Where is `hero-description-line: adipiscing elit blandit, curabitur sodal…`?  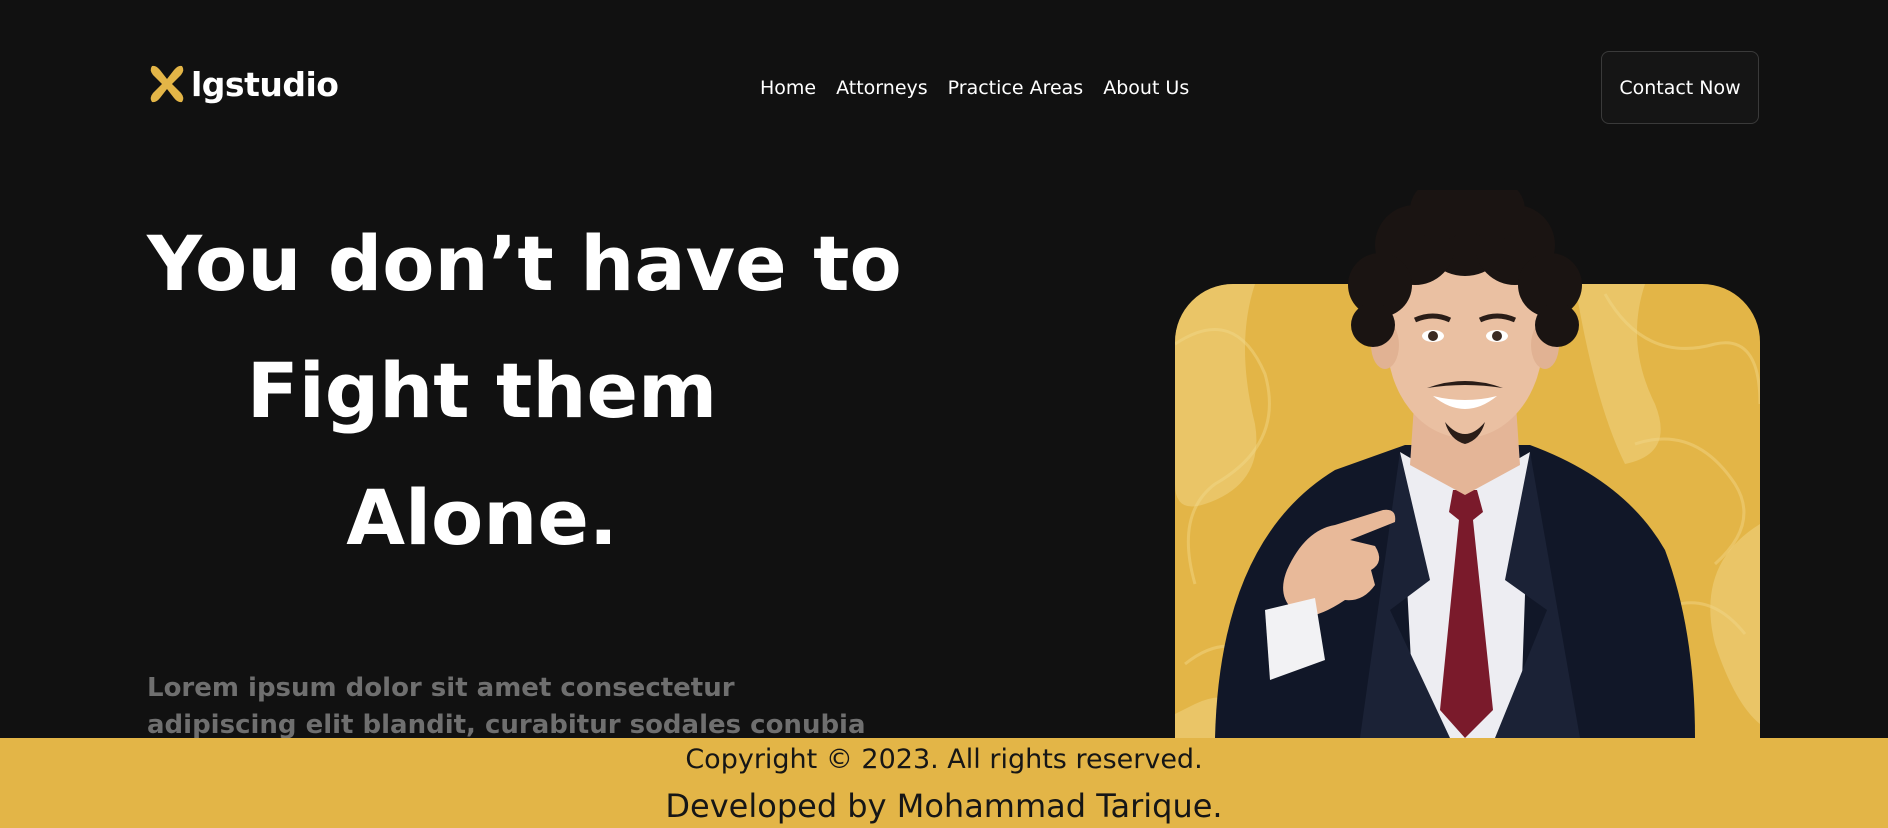
hero-description-line: adipiscing elit blandit, curabitur sodal… is located at coordinates (506, 725).